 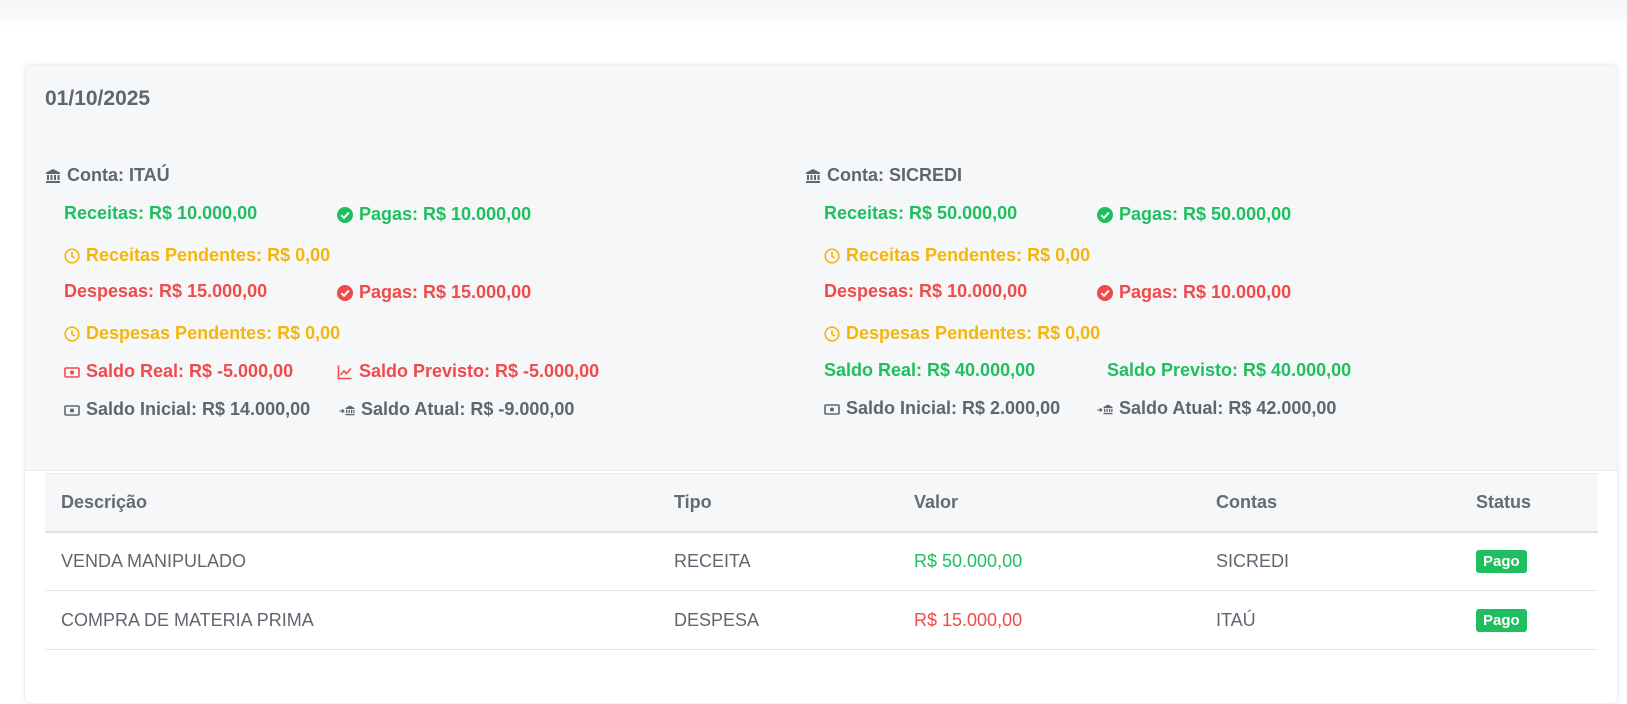 What do you see at coordinates (1228, 408) in the screenshot?
I see `saldo-atual-text: Saldo Atual: R$ 42.000,00` at bounding box center [1228, 408].